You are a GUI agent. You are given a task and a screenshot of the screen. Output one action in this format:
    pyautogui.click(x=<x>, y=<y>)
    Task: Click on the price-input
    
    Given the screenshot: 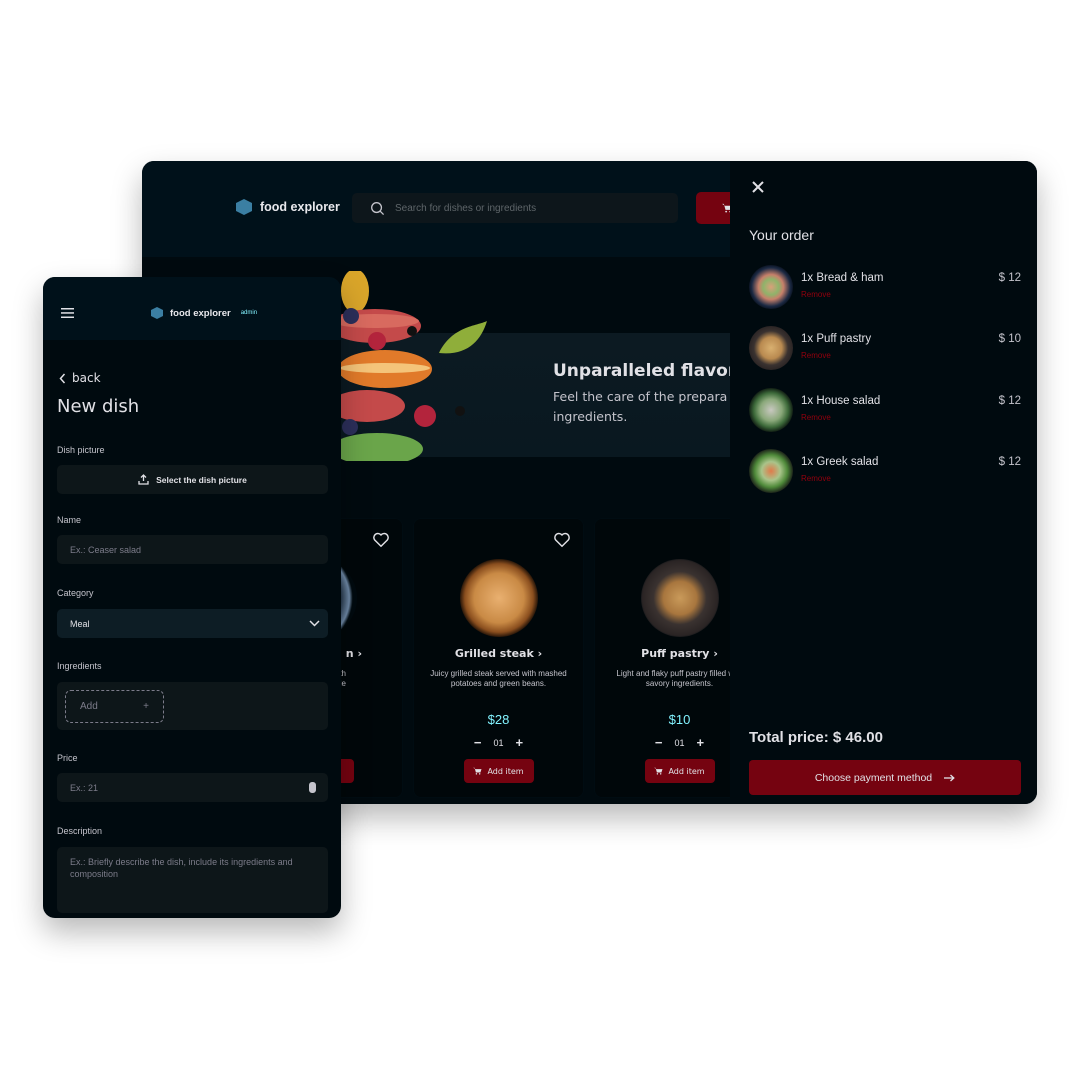 What is the action you would take?
    pyautogui.click(x=190, y=787)
    